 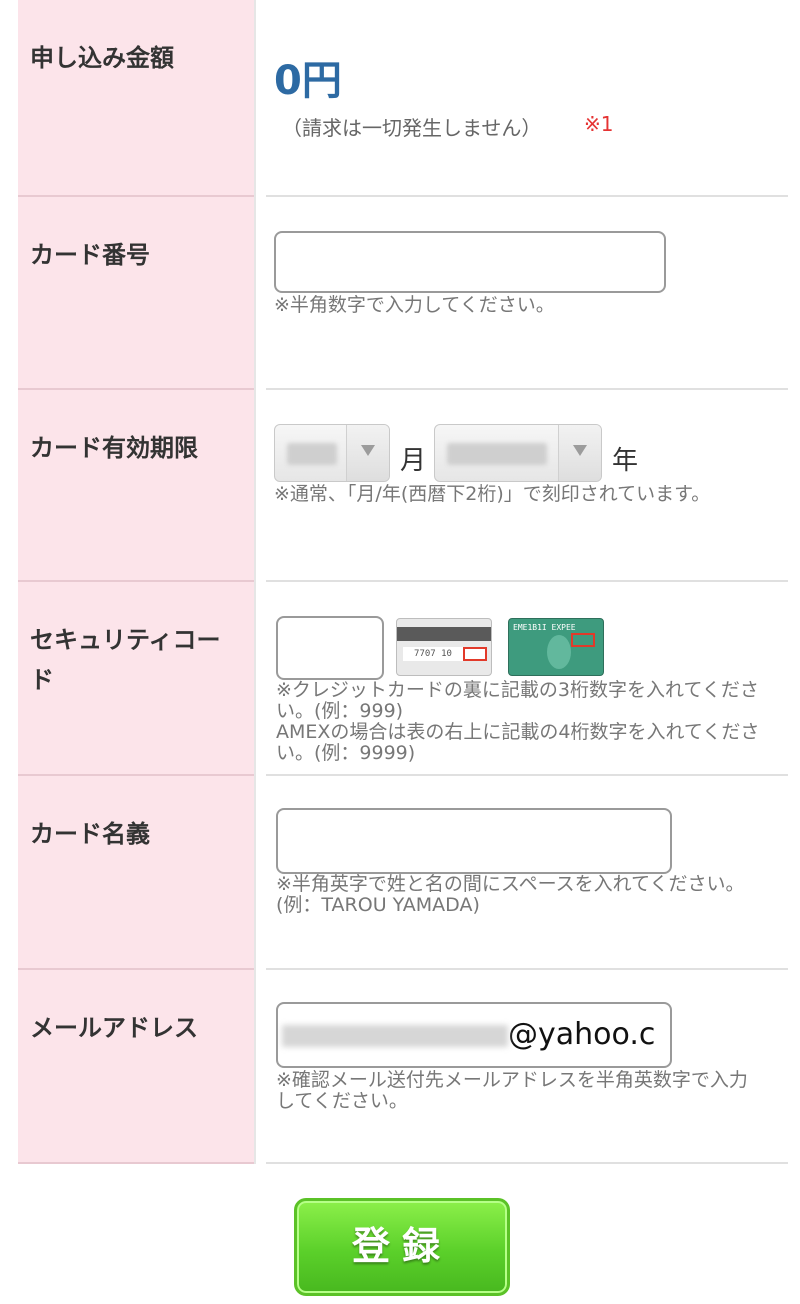 I want to click on email-label-cell: メールアドレス, so click(x=136, y=1067).